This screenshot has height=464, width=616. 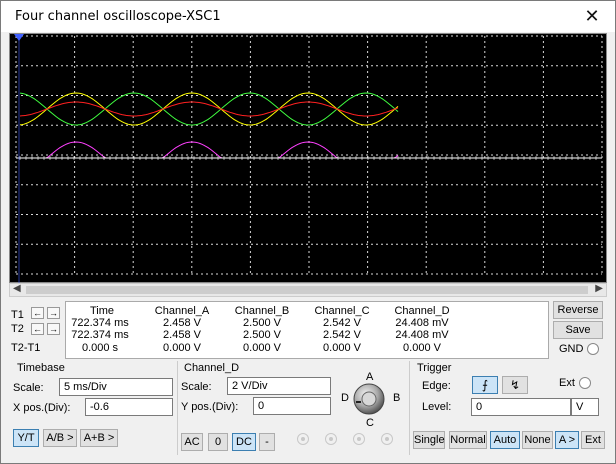 I want to click on coupling-zero-button: 0, so click(x=218, y=442).